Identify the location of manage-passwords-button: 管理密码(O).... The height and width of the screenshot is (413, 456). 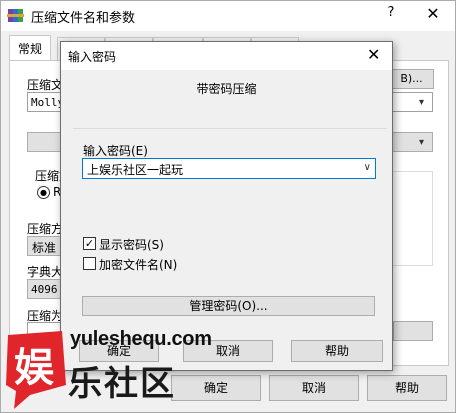
(228, 306).